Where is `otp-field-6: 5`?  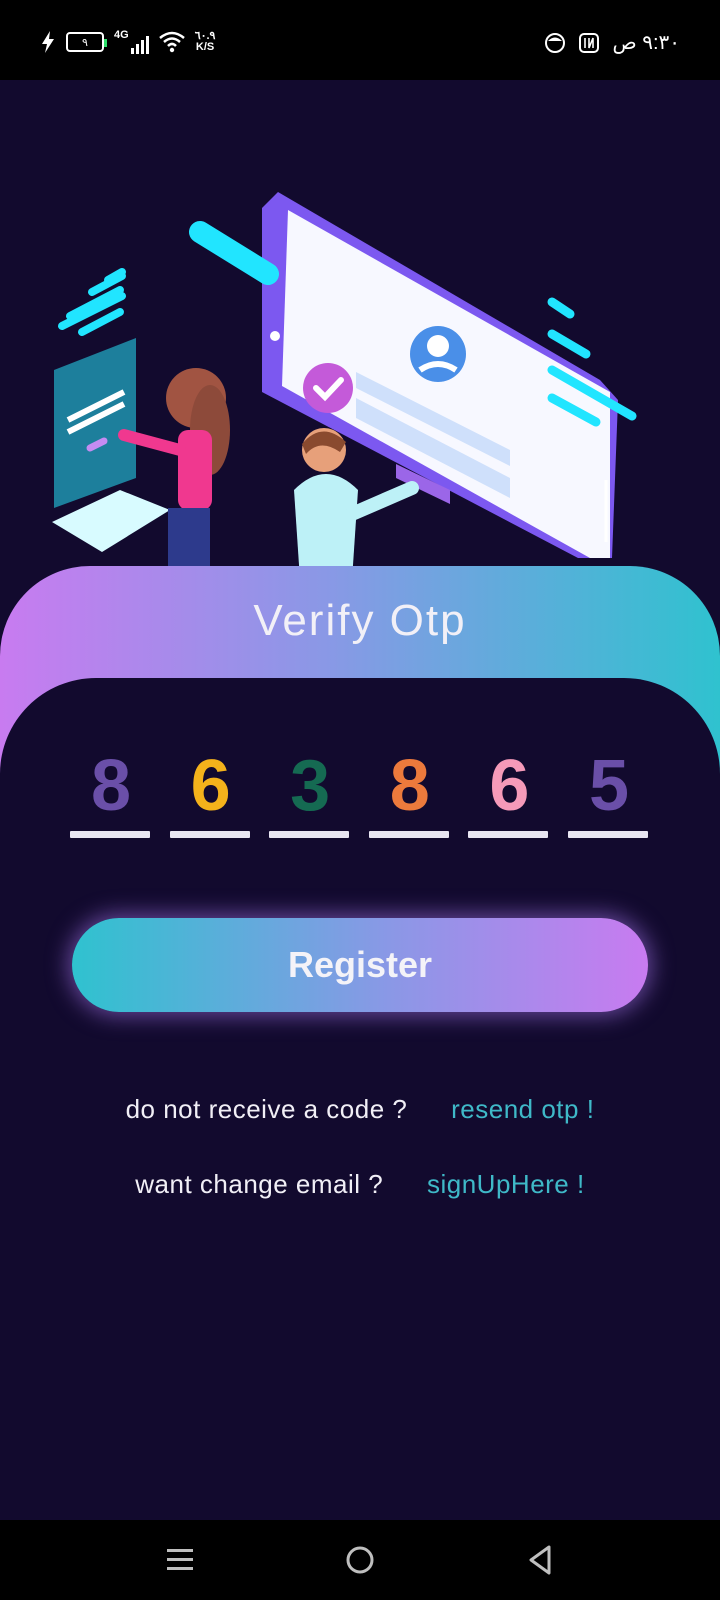 otp-field-6: 5 is located at coordinates (608, 791).